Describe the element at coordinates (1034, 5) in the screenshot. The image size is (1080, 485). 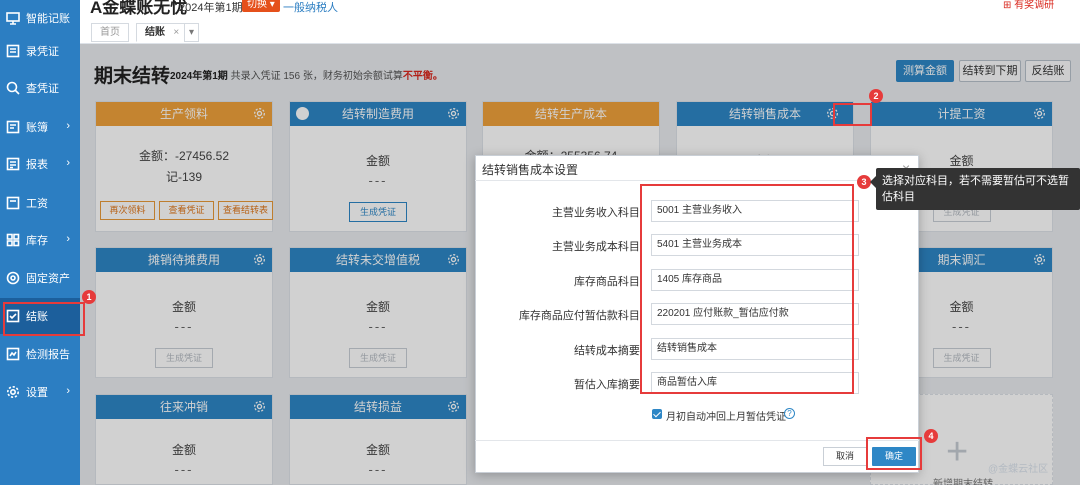
I see `survey-label: 有奖调研` at that location.